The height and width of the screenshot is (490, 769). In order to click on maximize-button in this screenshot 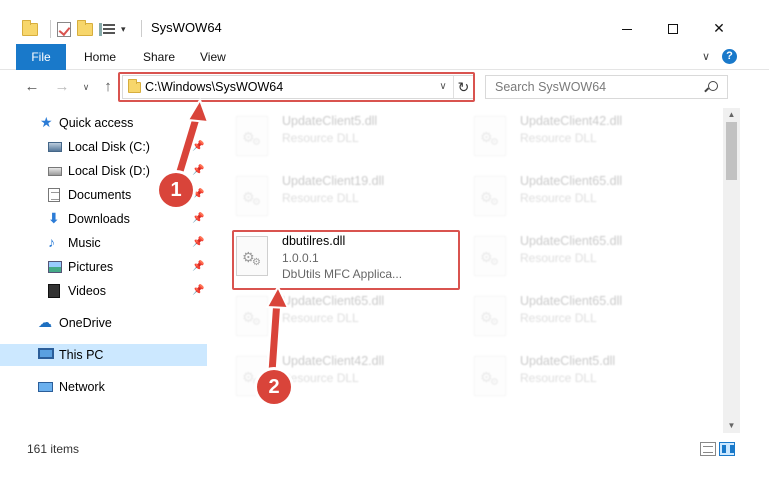, I will do `click(673, 28)`.